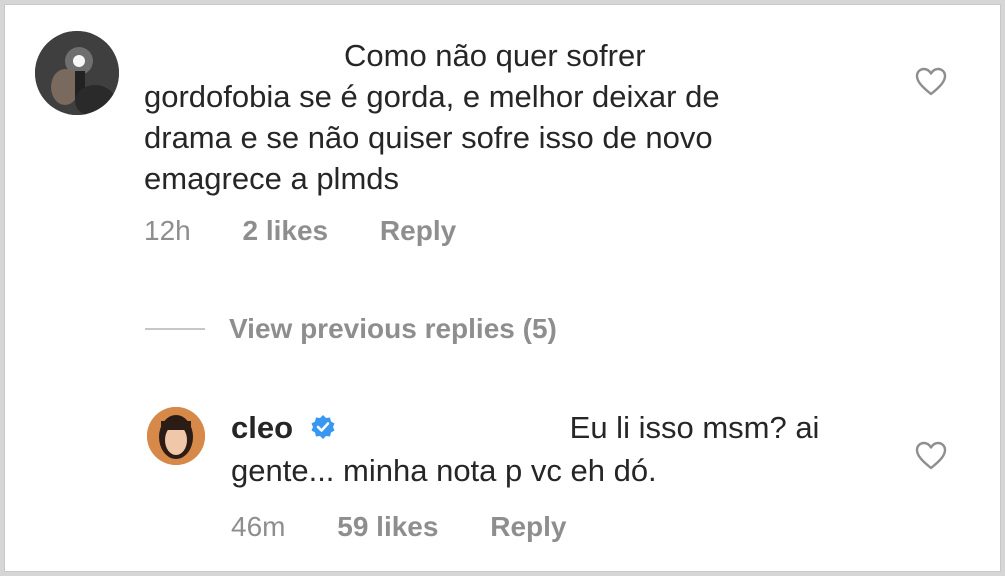 The width and height of the screenshot is (1005, 576). I want to click on divider-line, so click(175, 329).